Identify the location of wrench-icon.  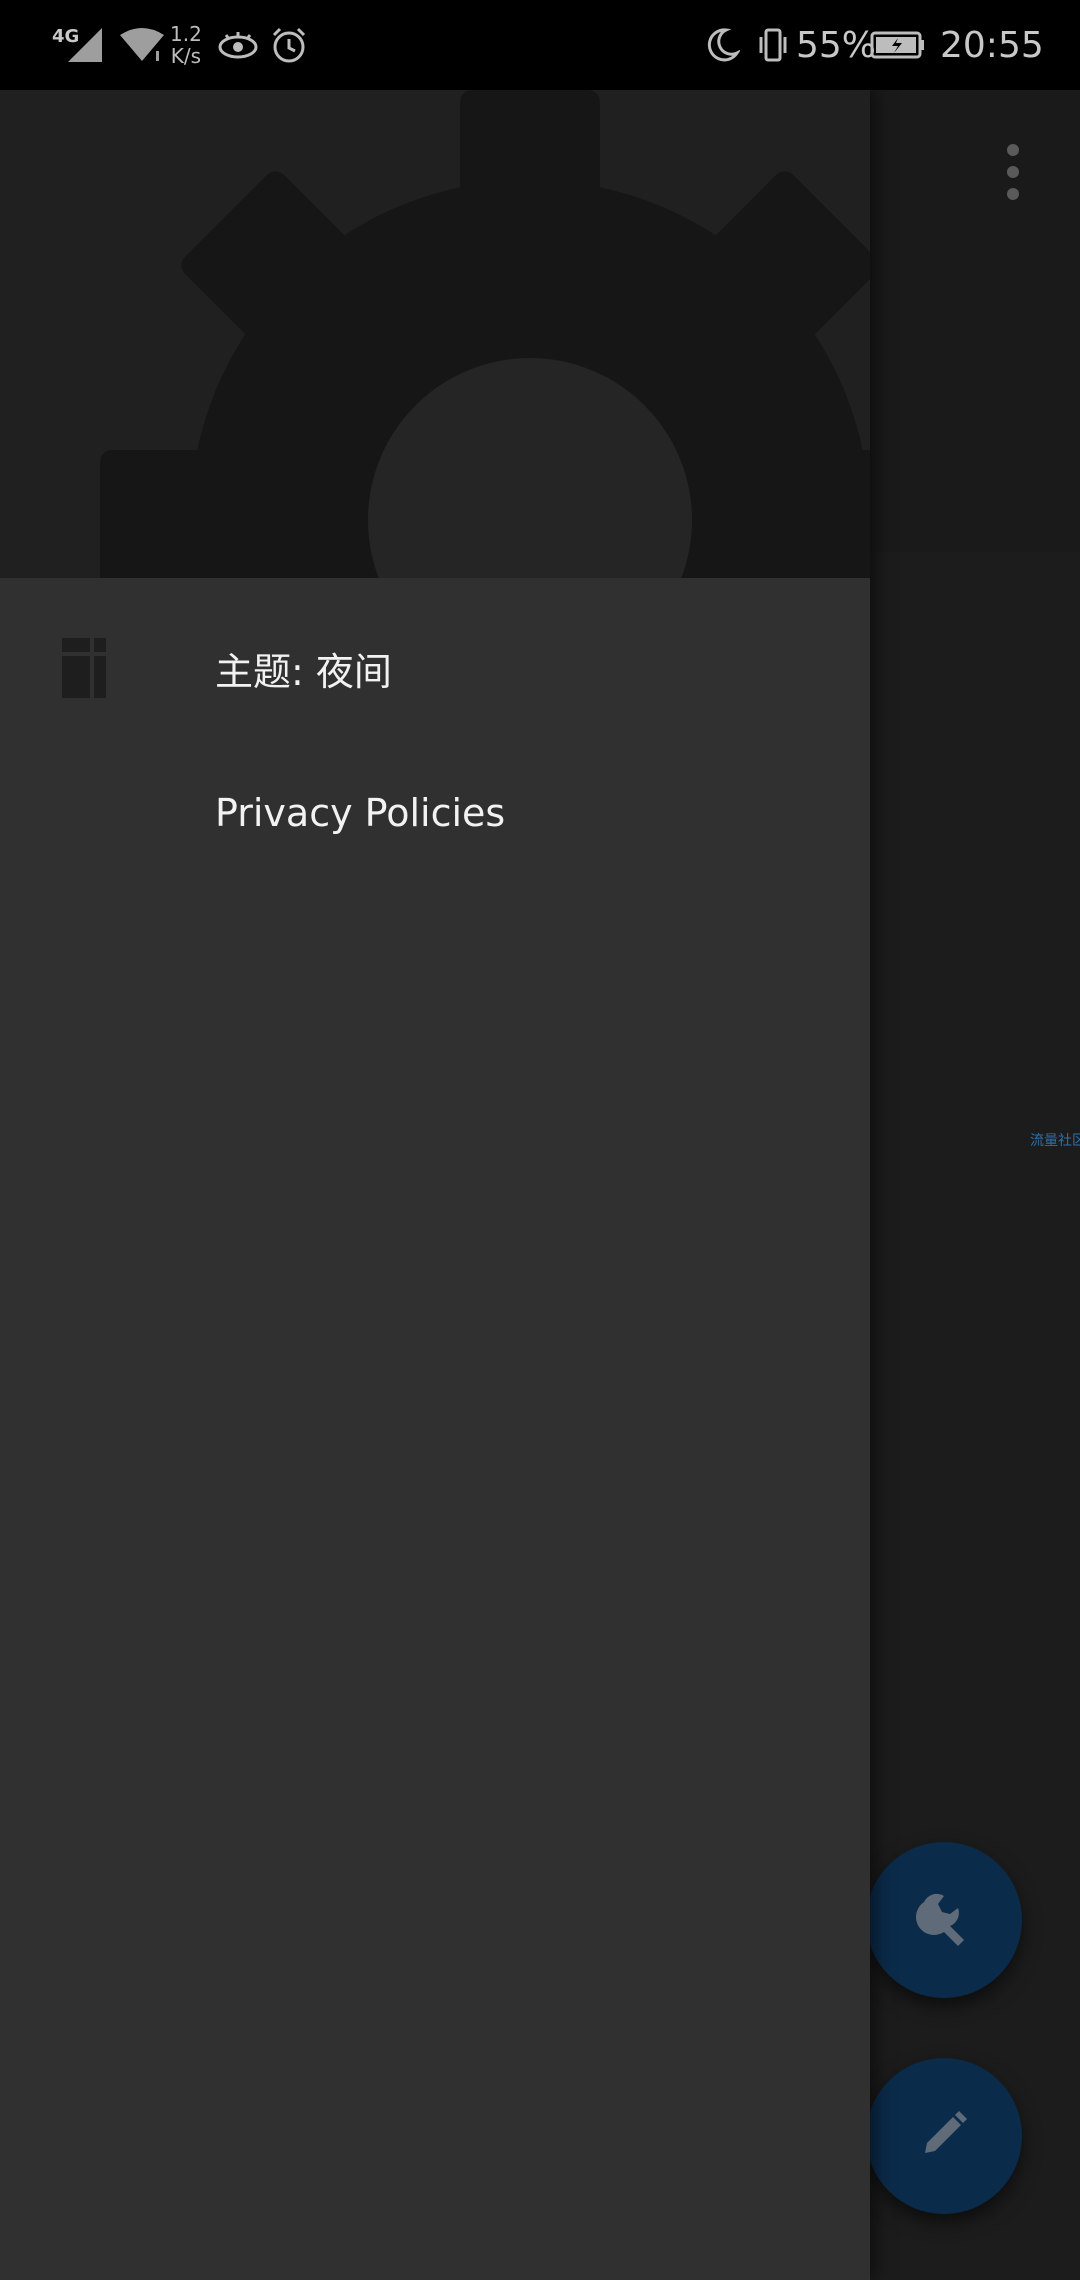
(944, 1920).